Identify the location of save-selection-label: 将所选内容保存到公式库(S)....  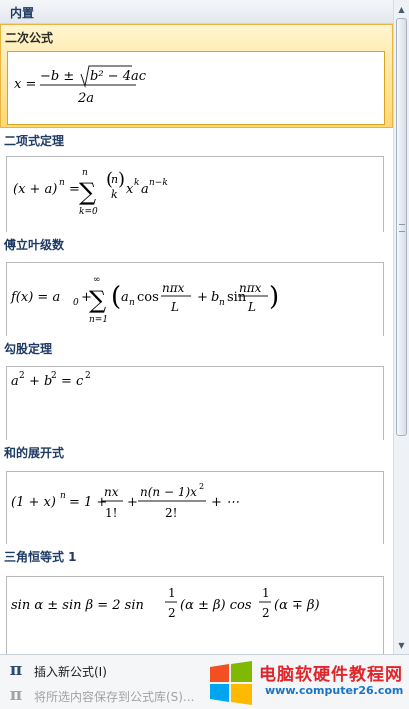
(114, 697).